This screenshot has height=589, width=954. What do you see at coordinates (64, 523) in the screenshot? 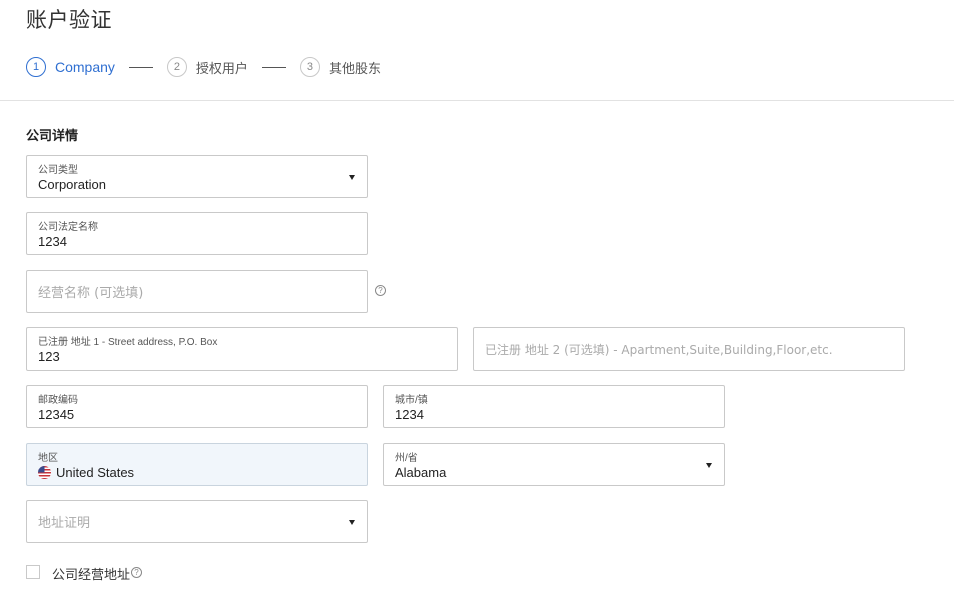
I see `address-proof-placeholder: 地址证明` at bounding box center [64, 523].